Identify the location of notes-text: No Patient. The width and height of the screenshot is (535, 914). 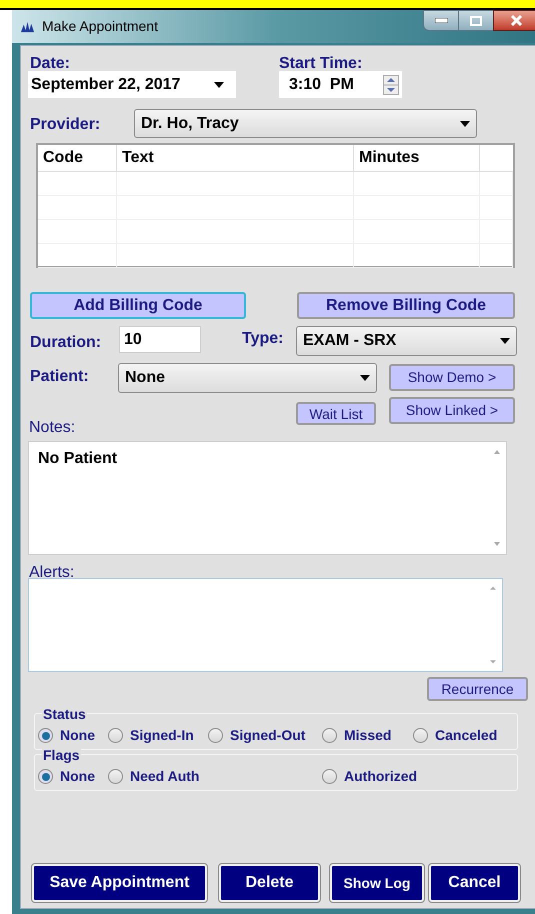
(78, 459).